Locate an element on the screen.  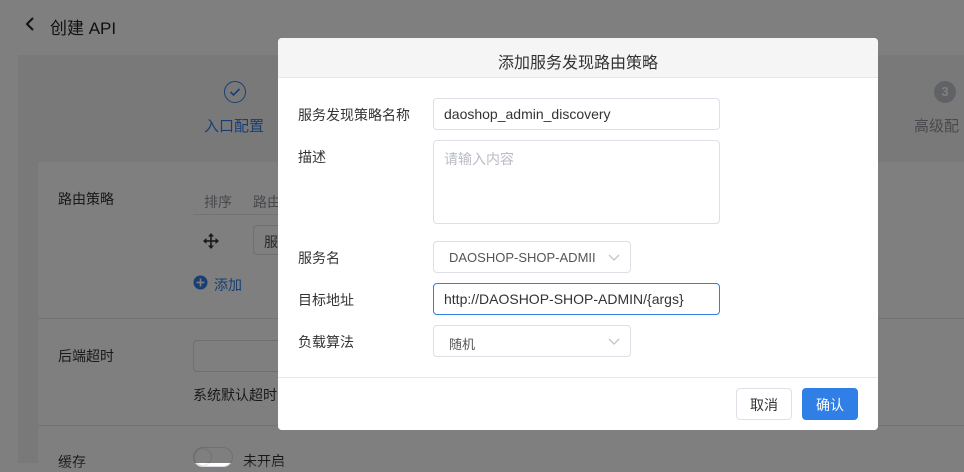
dialog-title: 添加服务发现路由策略 is located at coordinates (577, 63).